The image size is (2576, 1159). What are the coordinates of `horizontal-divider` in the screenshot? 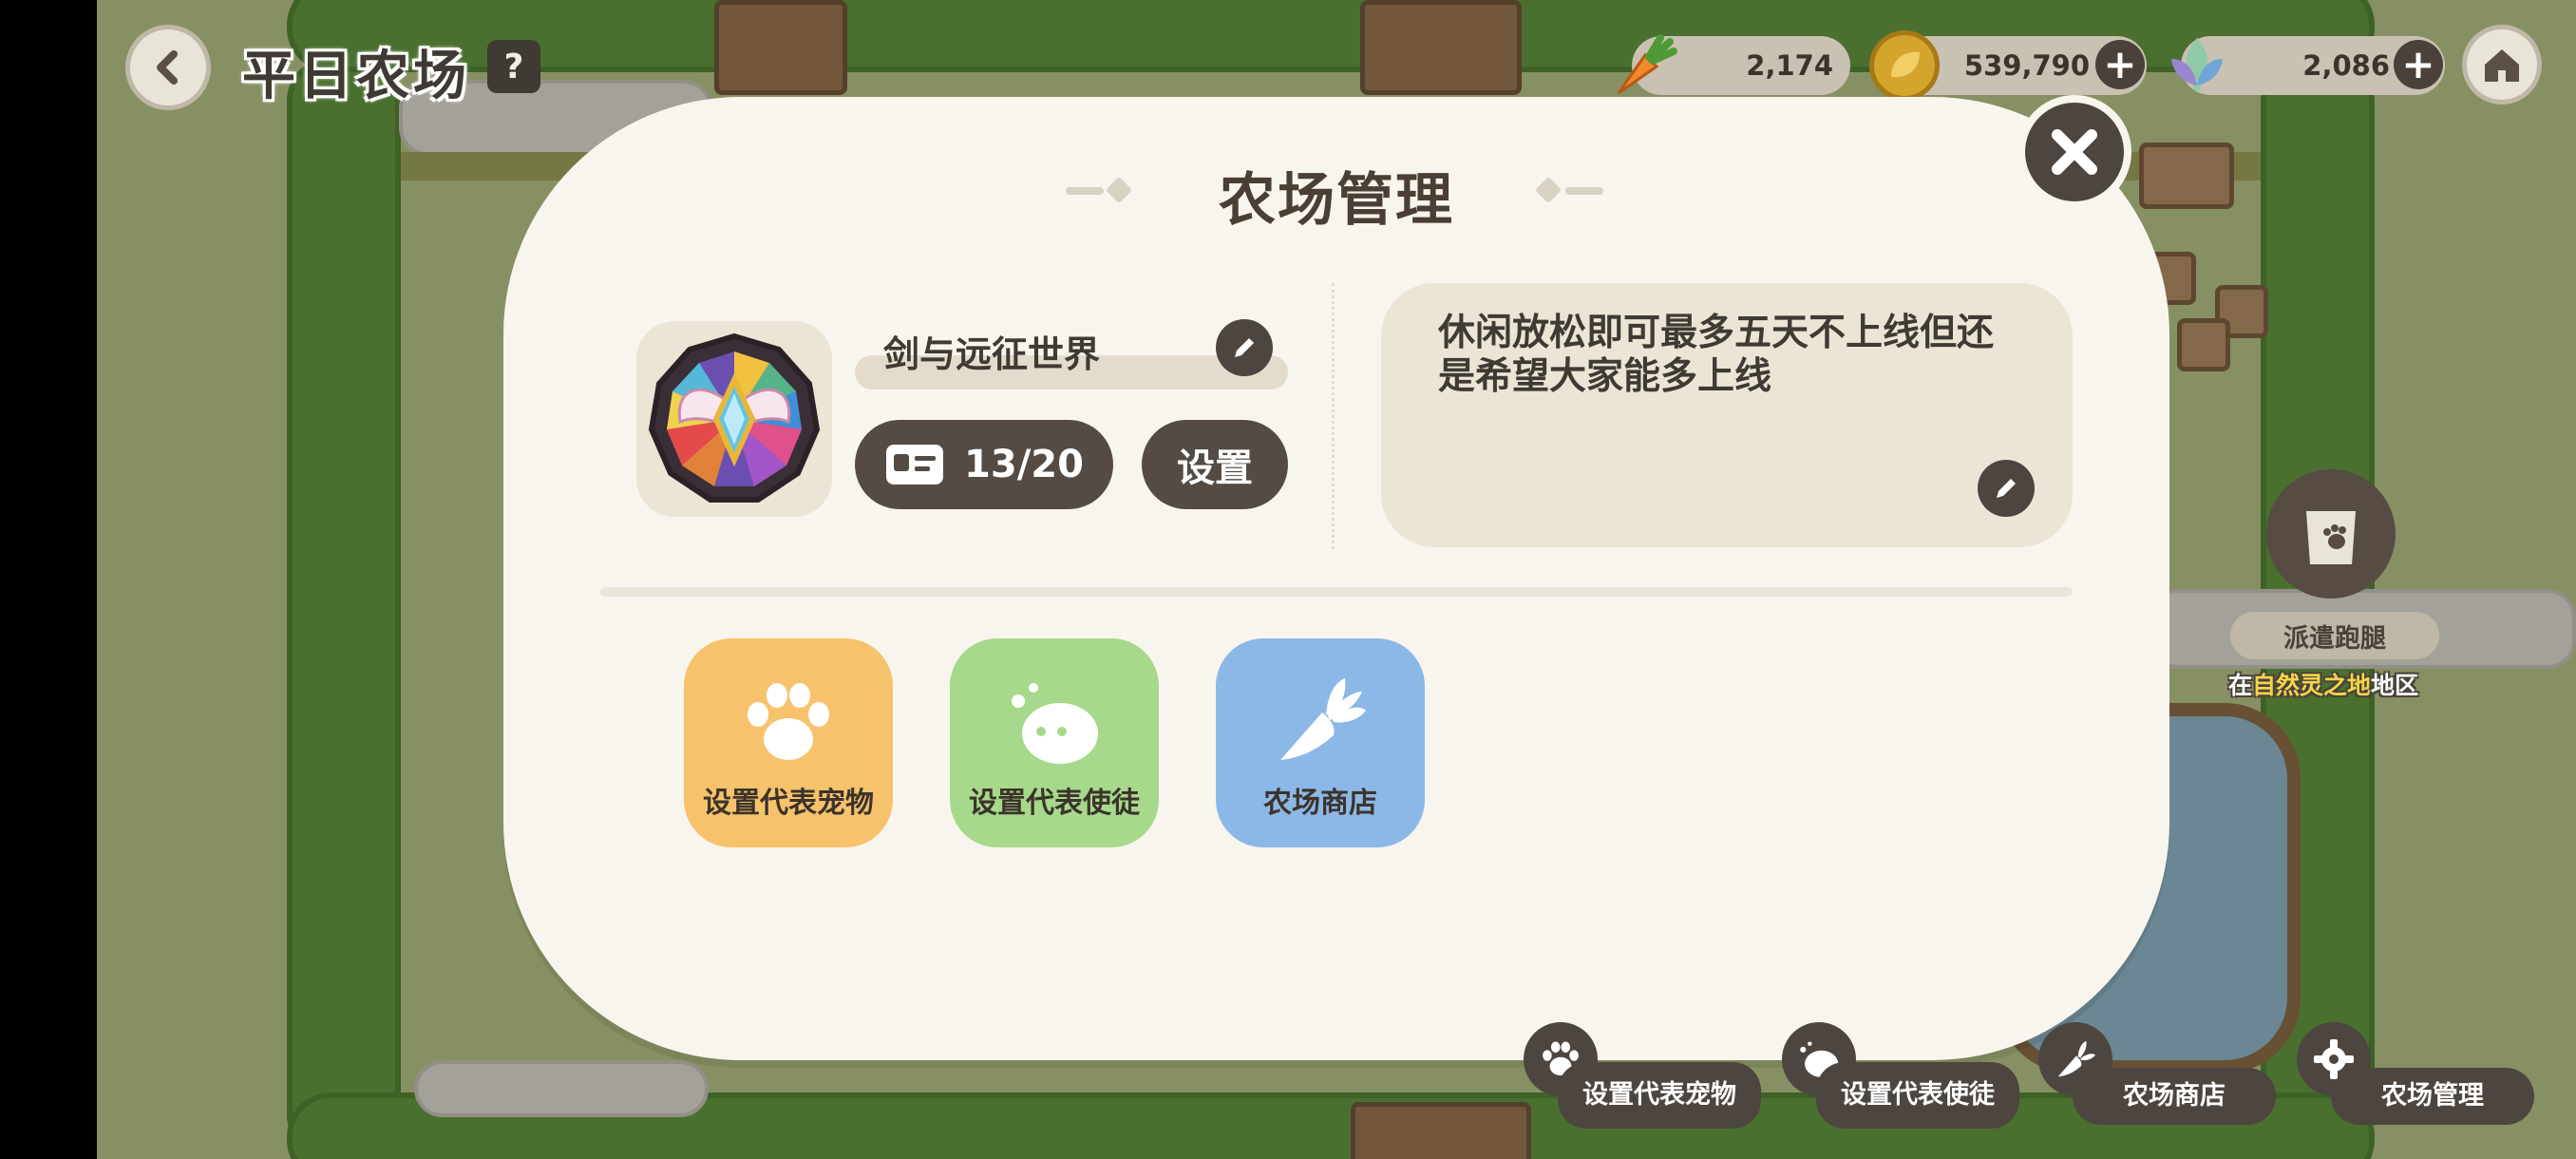 It's located at (1336, 592).